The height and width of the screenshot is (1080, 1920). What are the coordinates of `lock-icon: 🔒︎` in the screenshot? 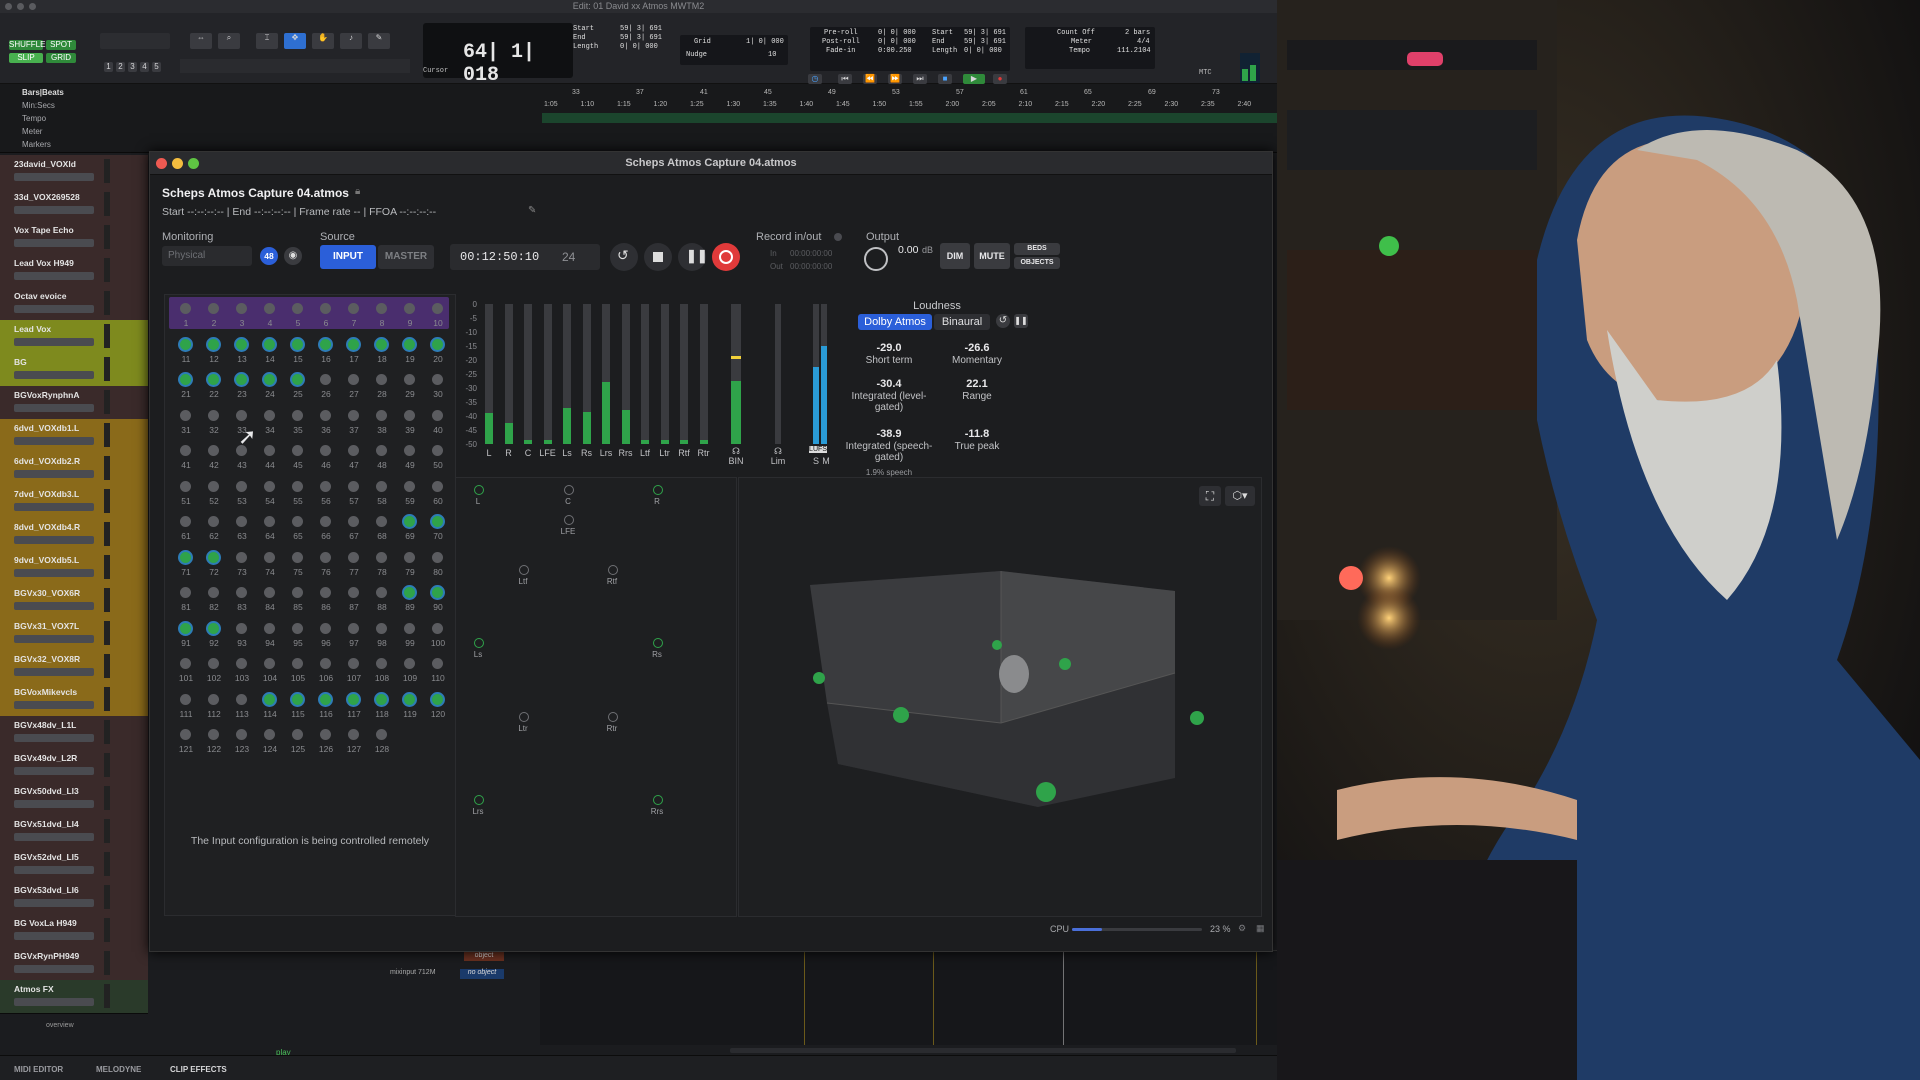 It's located at (357, 191).